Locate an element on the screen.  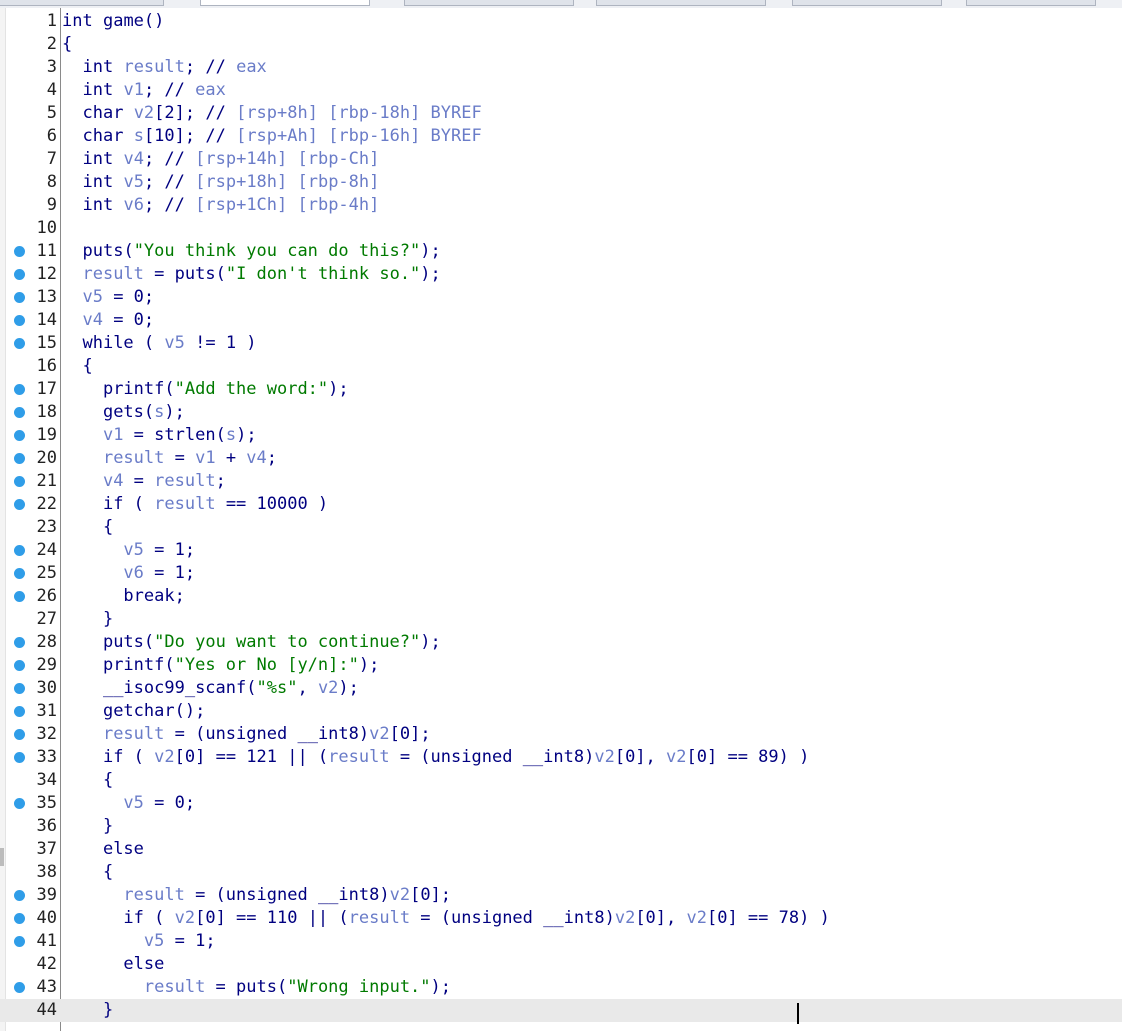
code-line: 35 v5 = 0; is located at coordinates (561, 803).